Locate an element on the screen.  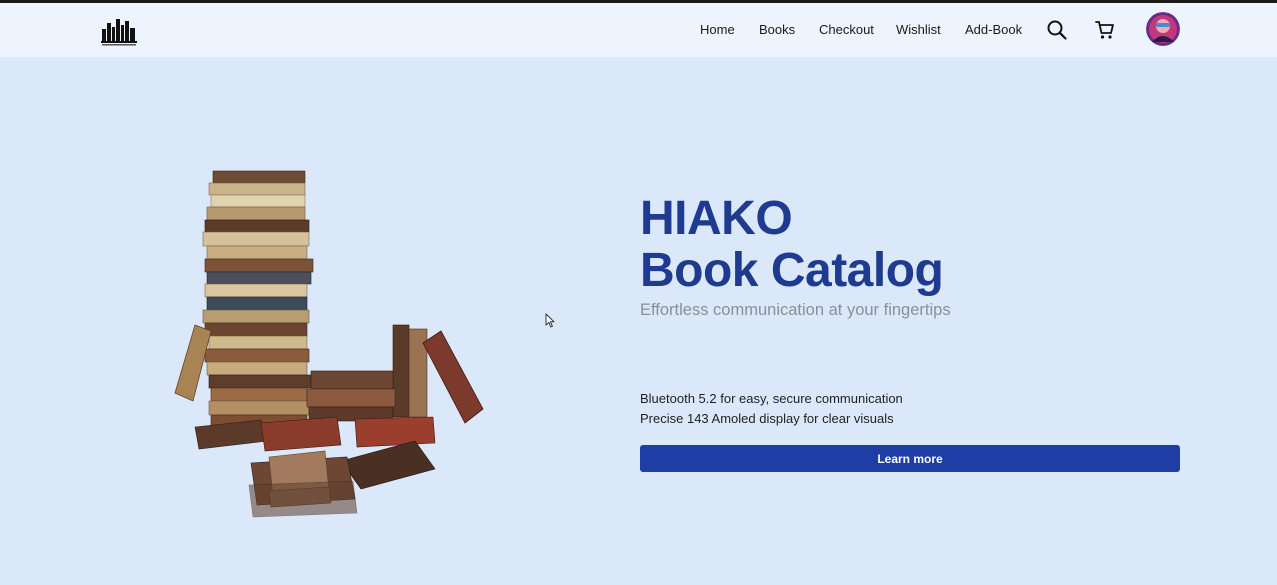
navbar: Home Books Checkout Wishlist Add-Book is located at coordinates (638, 30).